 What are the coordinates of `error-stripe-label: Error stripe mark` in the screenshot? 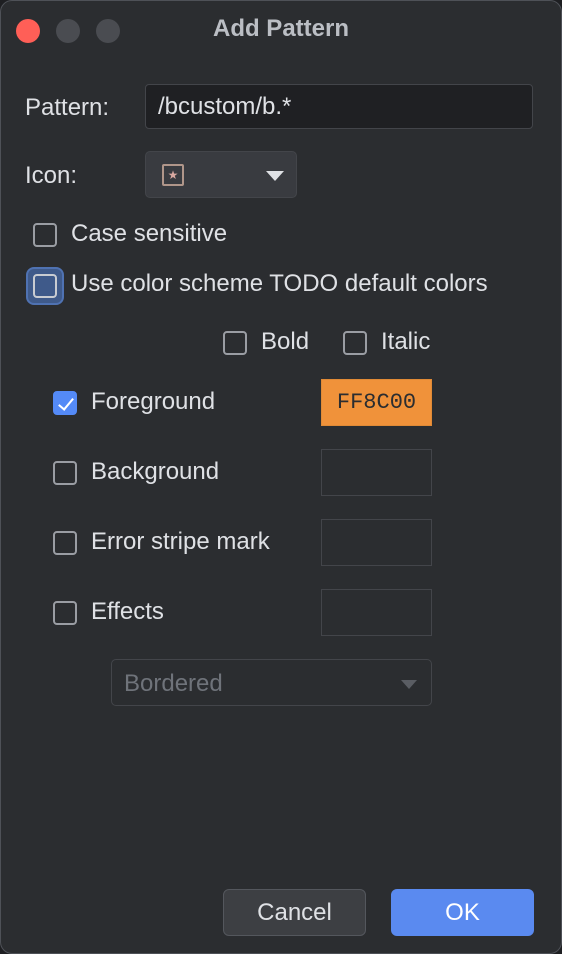 It's located at (180, 542).